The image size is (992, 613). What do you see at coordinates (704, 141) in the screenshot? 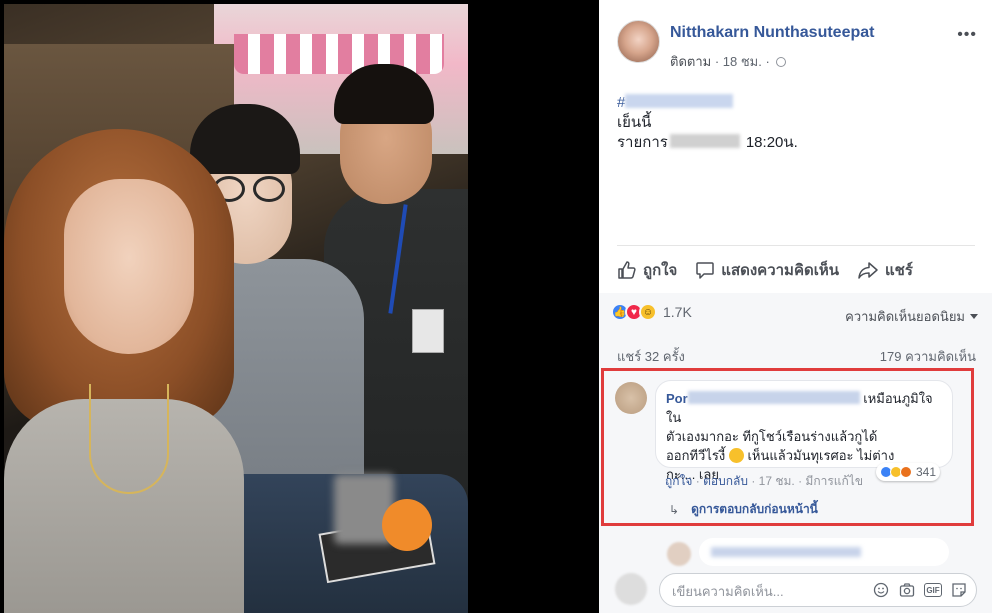
I see `redacted-program-name` at bounding box center [704, 141].